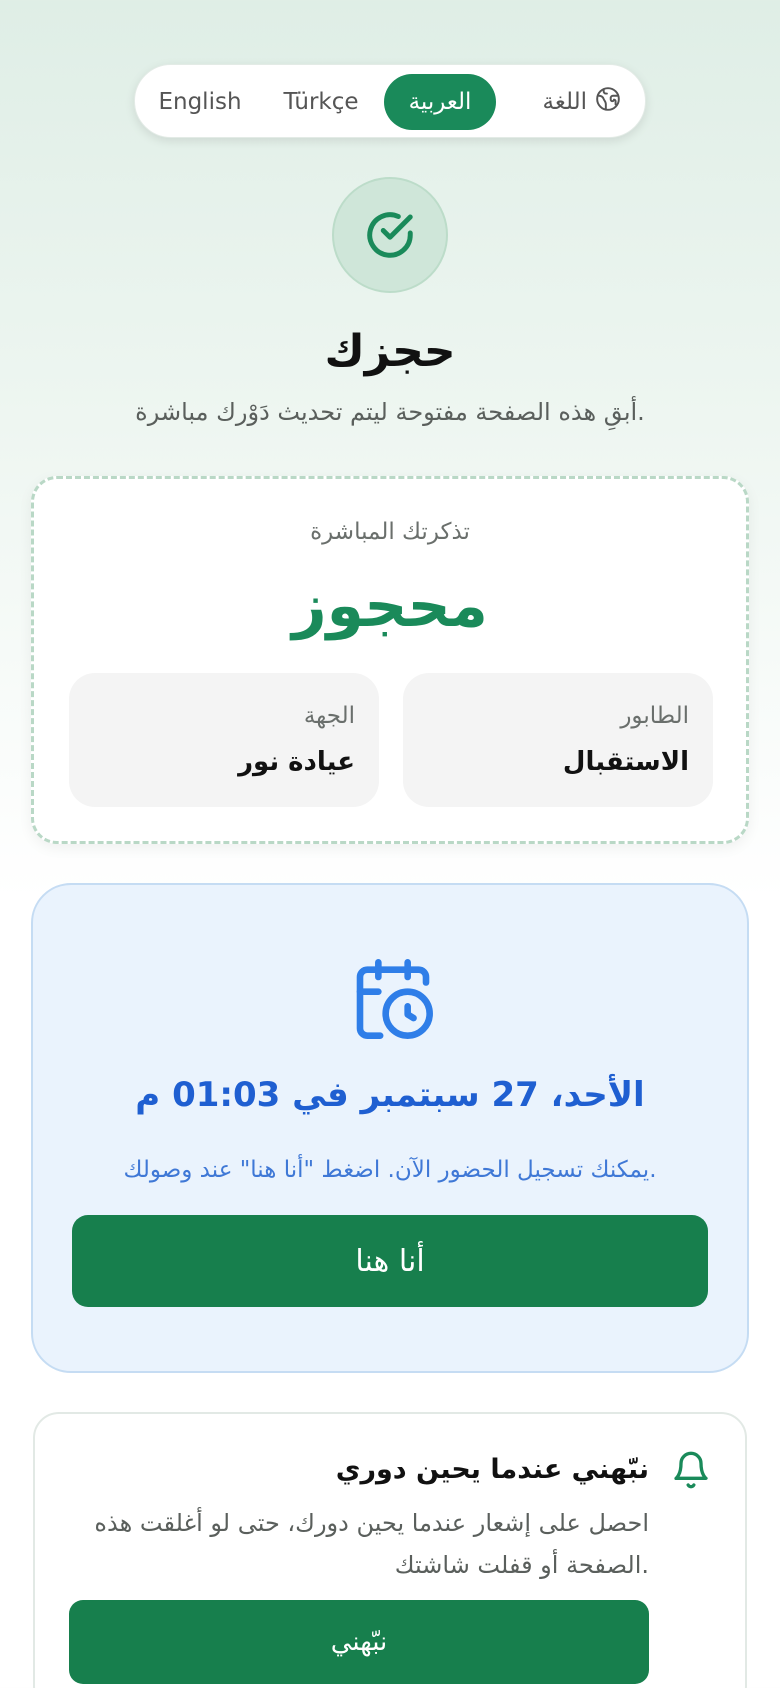 The image size is (780, 1688). I want to click on notify-title: نبّهني عندما يحين دوري, so click(492, 1469).